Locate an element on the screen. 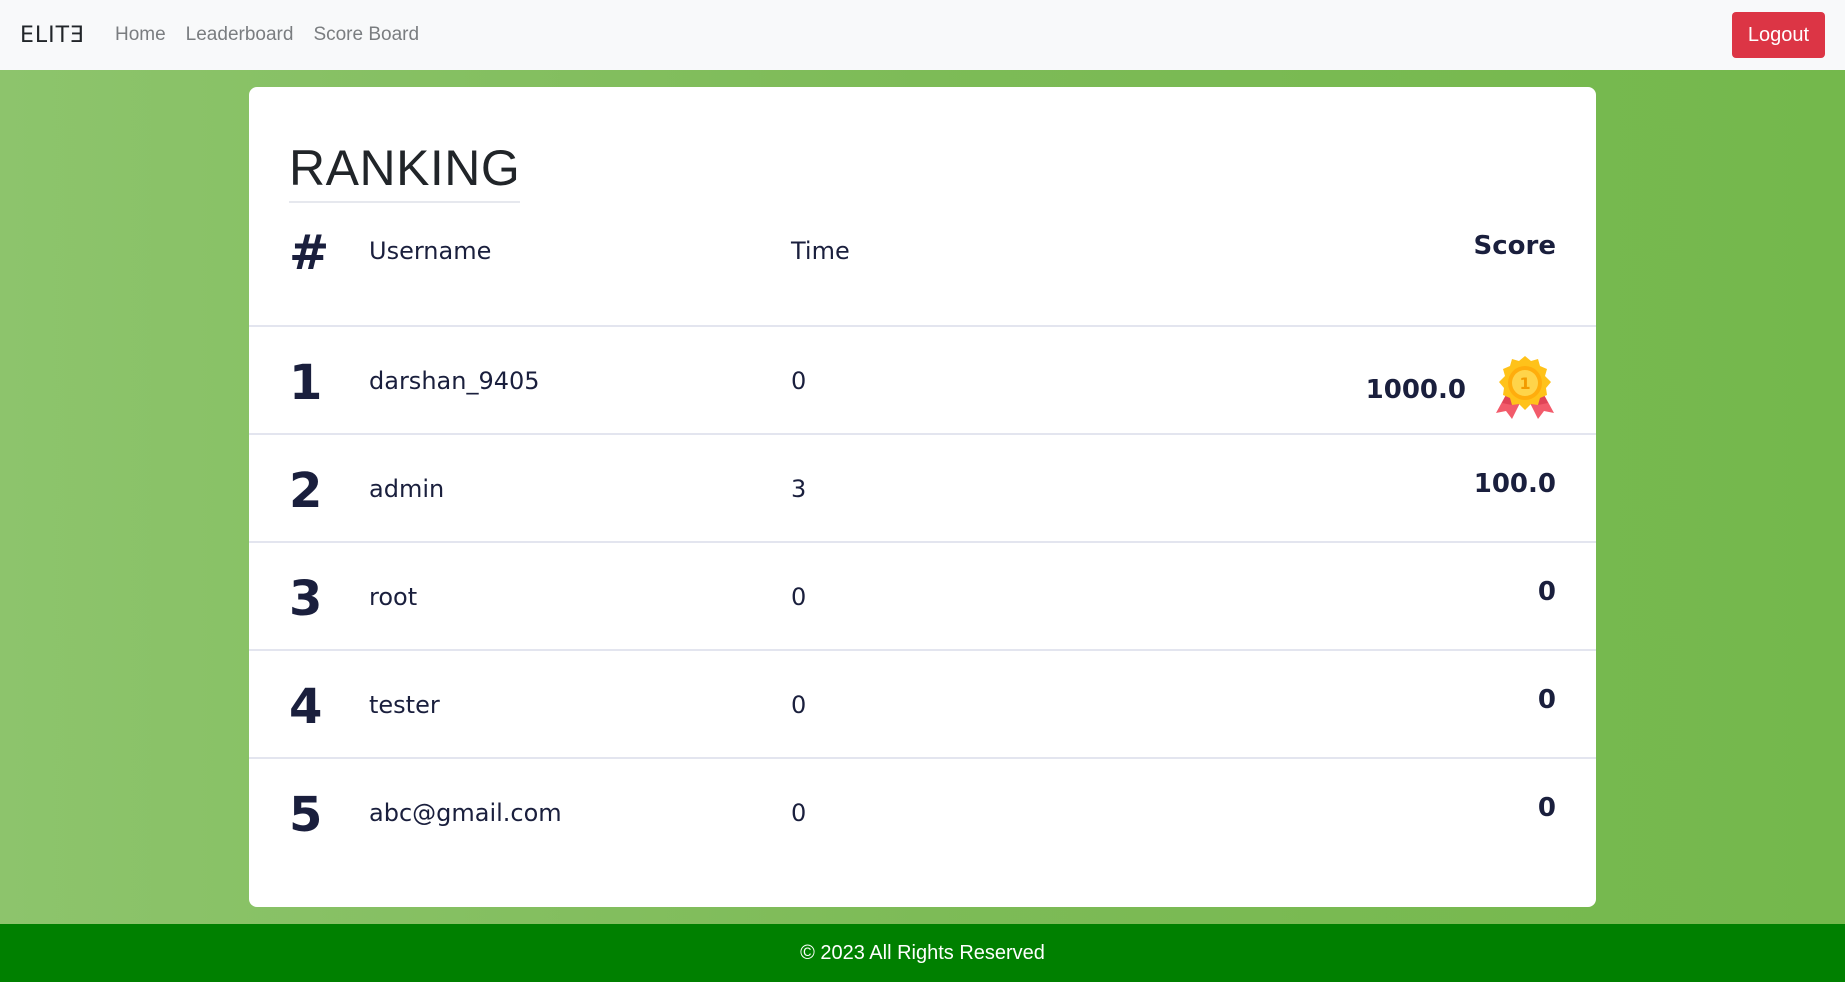 The image size is (1845, 982). rank-cell: 5 is located at coordinates (306, 815).